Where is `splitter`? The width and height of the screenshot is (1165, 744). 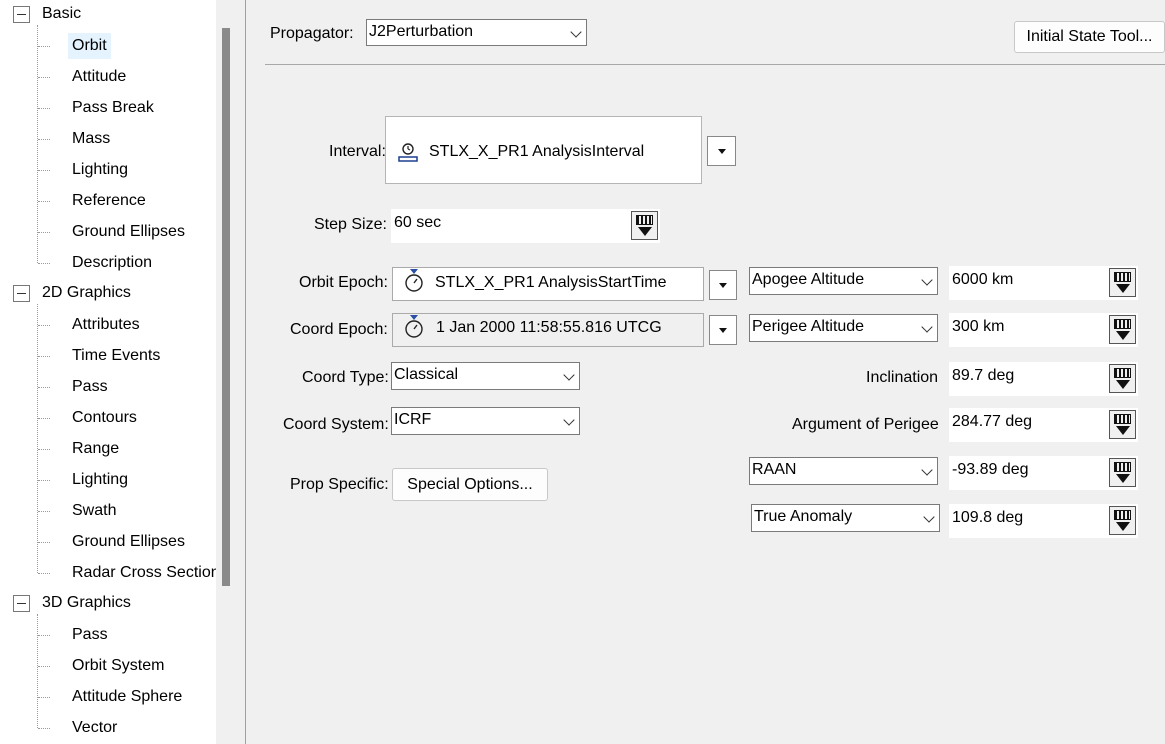 splitter is located at coordinates (240, 372).